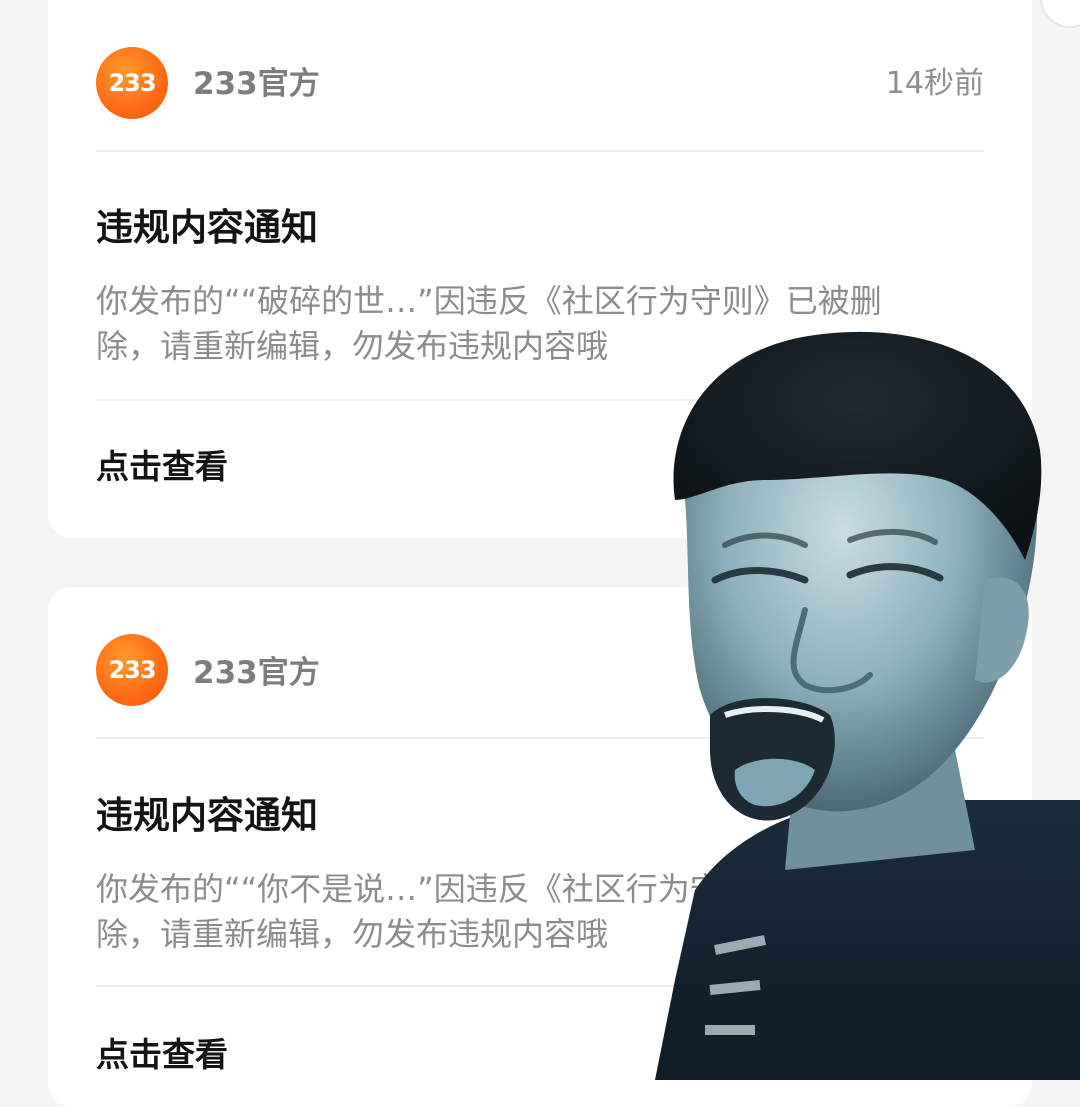  I want to click on corner-round-button, so click(1060, 14).